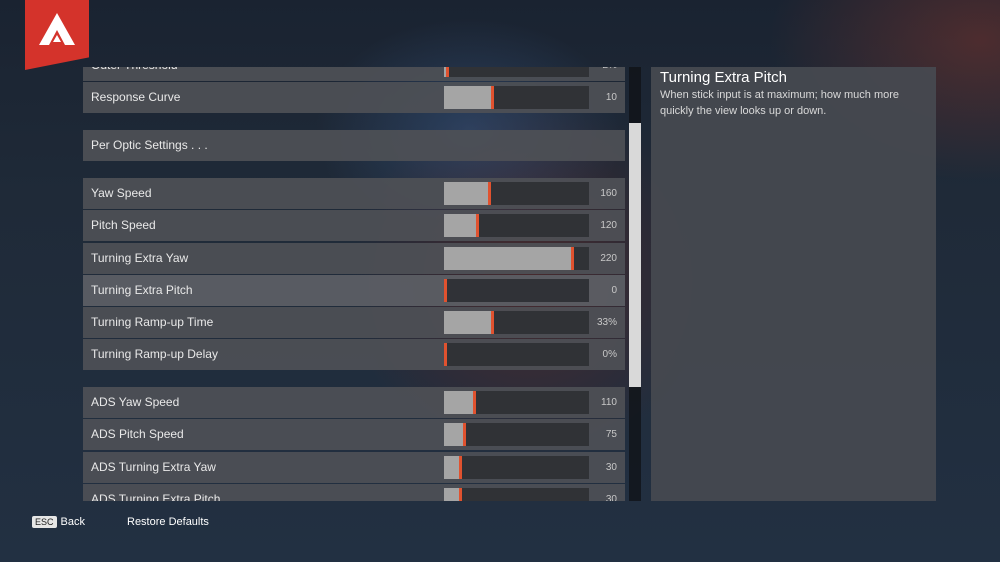  What do you see at coordinates (614, 290) in the screenshot?
I see `setting-value: 0` at bounding box center [614, 290].